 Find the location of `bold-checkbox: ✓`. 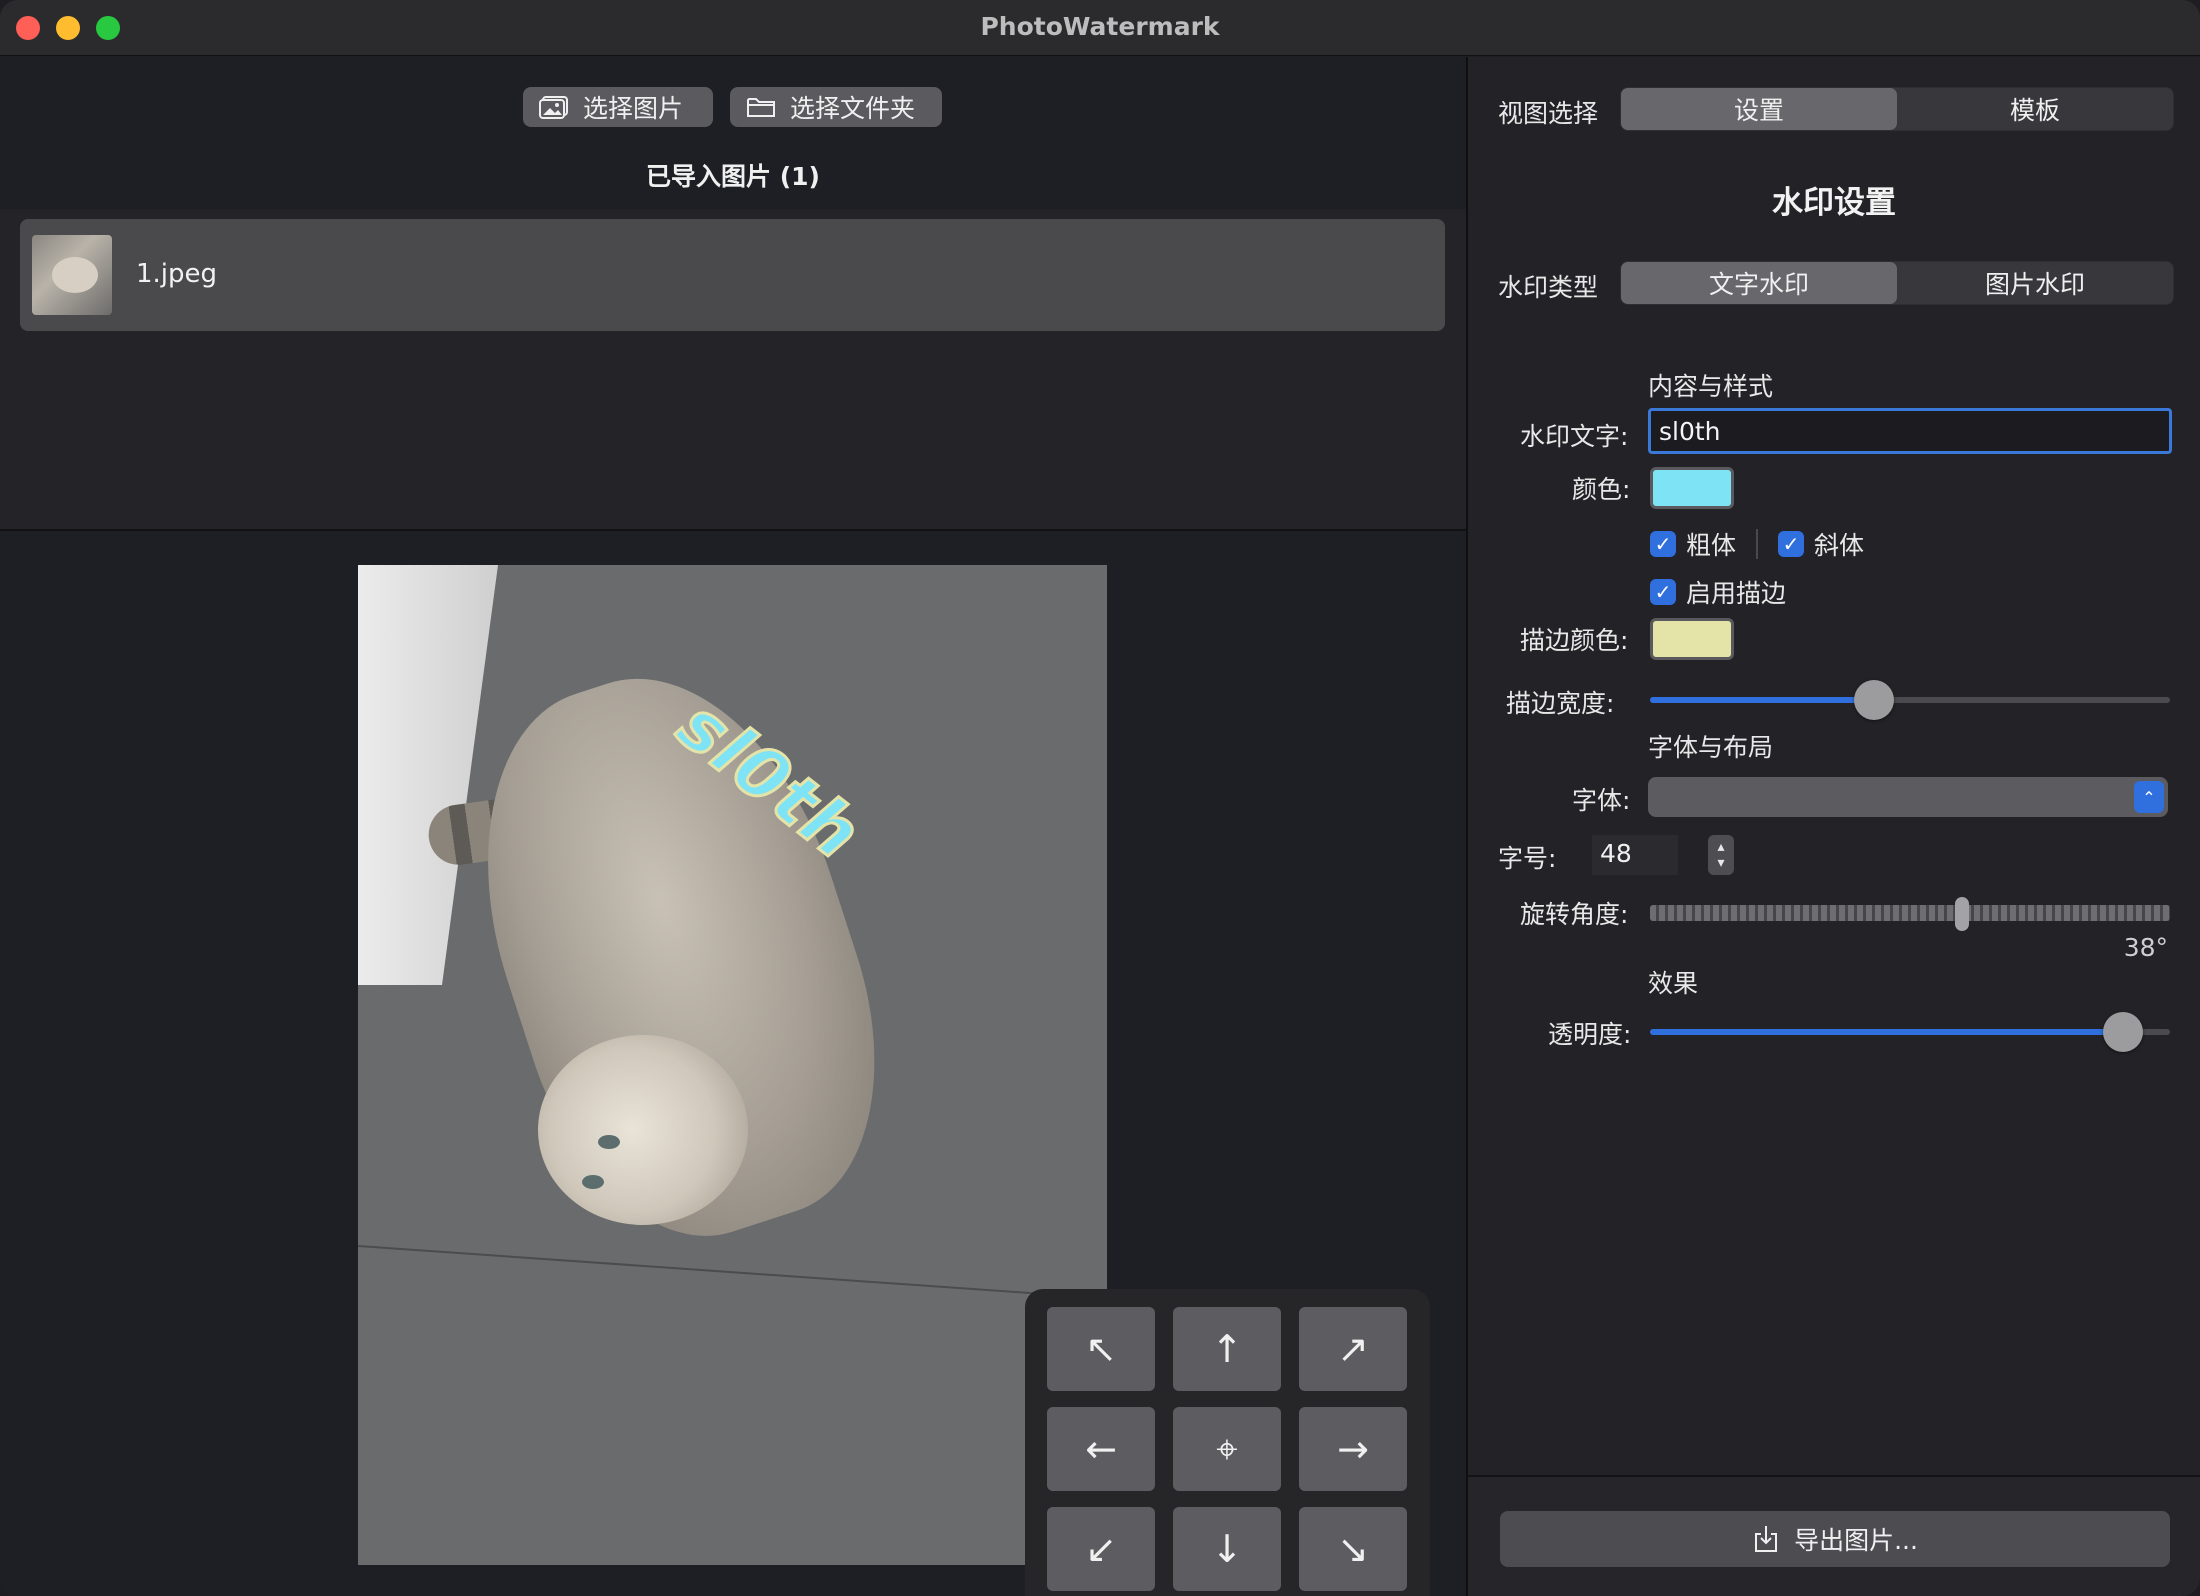

bold-checkbox: ✓ is located at coordinates (1663, 544).